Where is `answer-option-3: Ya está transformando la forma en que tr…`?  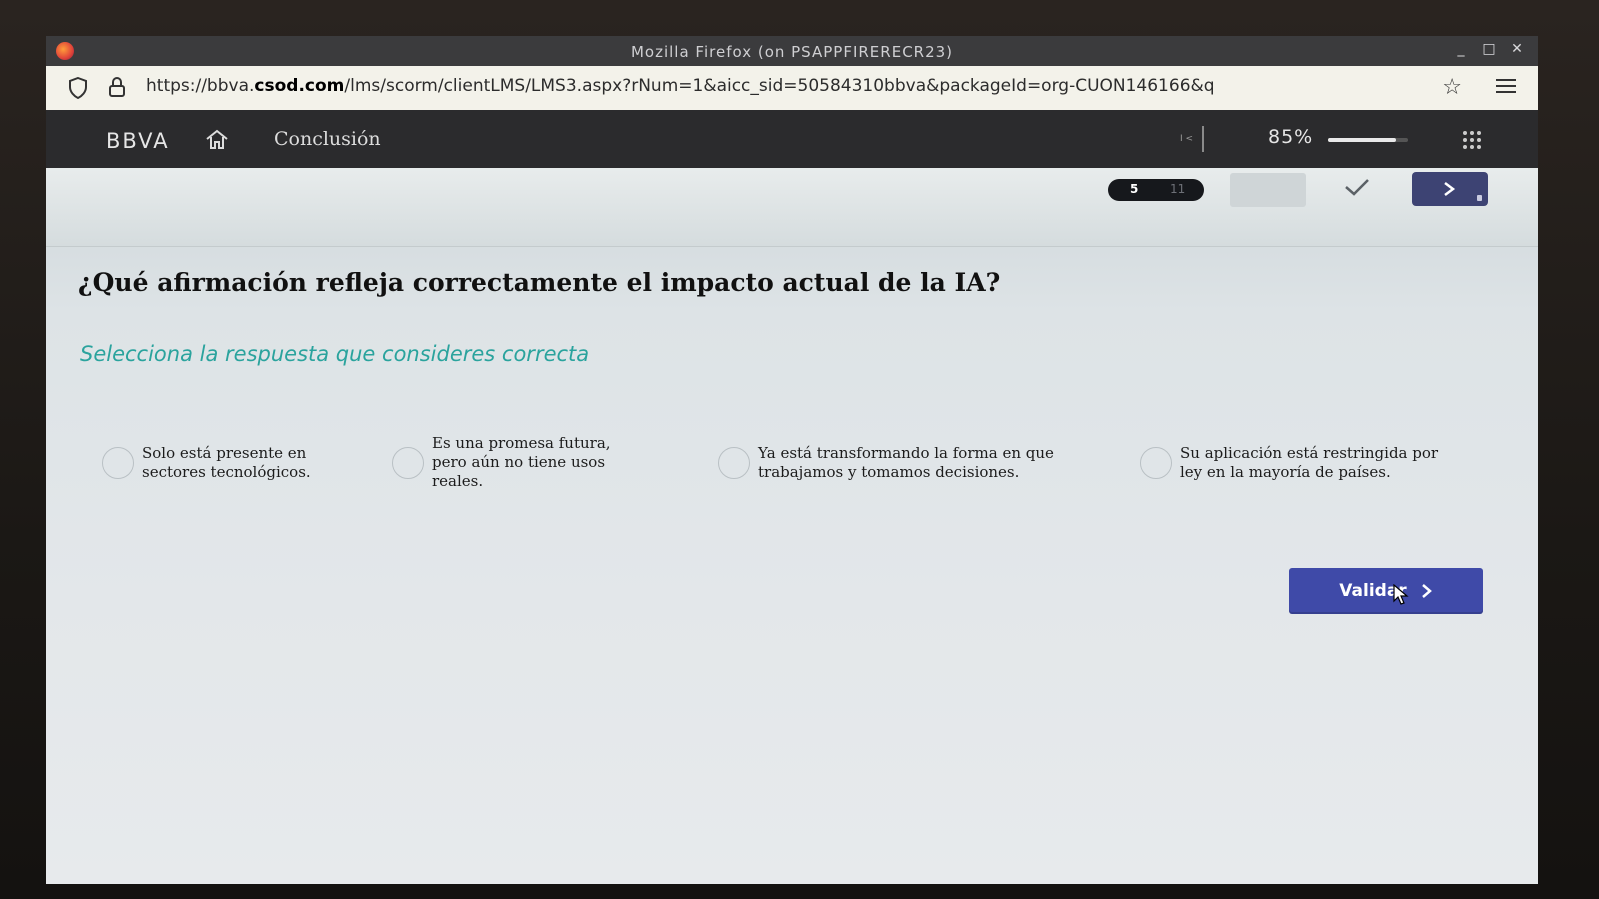
answer-option-3: Ya está transformando la forma en que tr… is located at coordinates (908, 463).